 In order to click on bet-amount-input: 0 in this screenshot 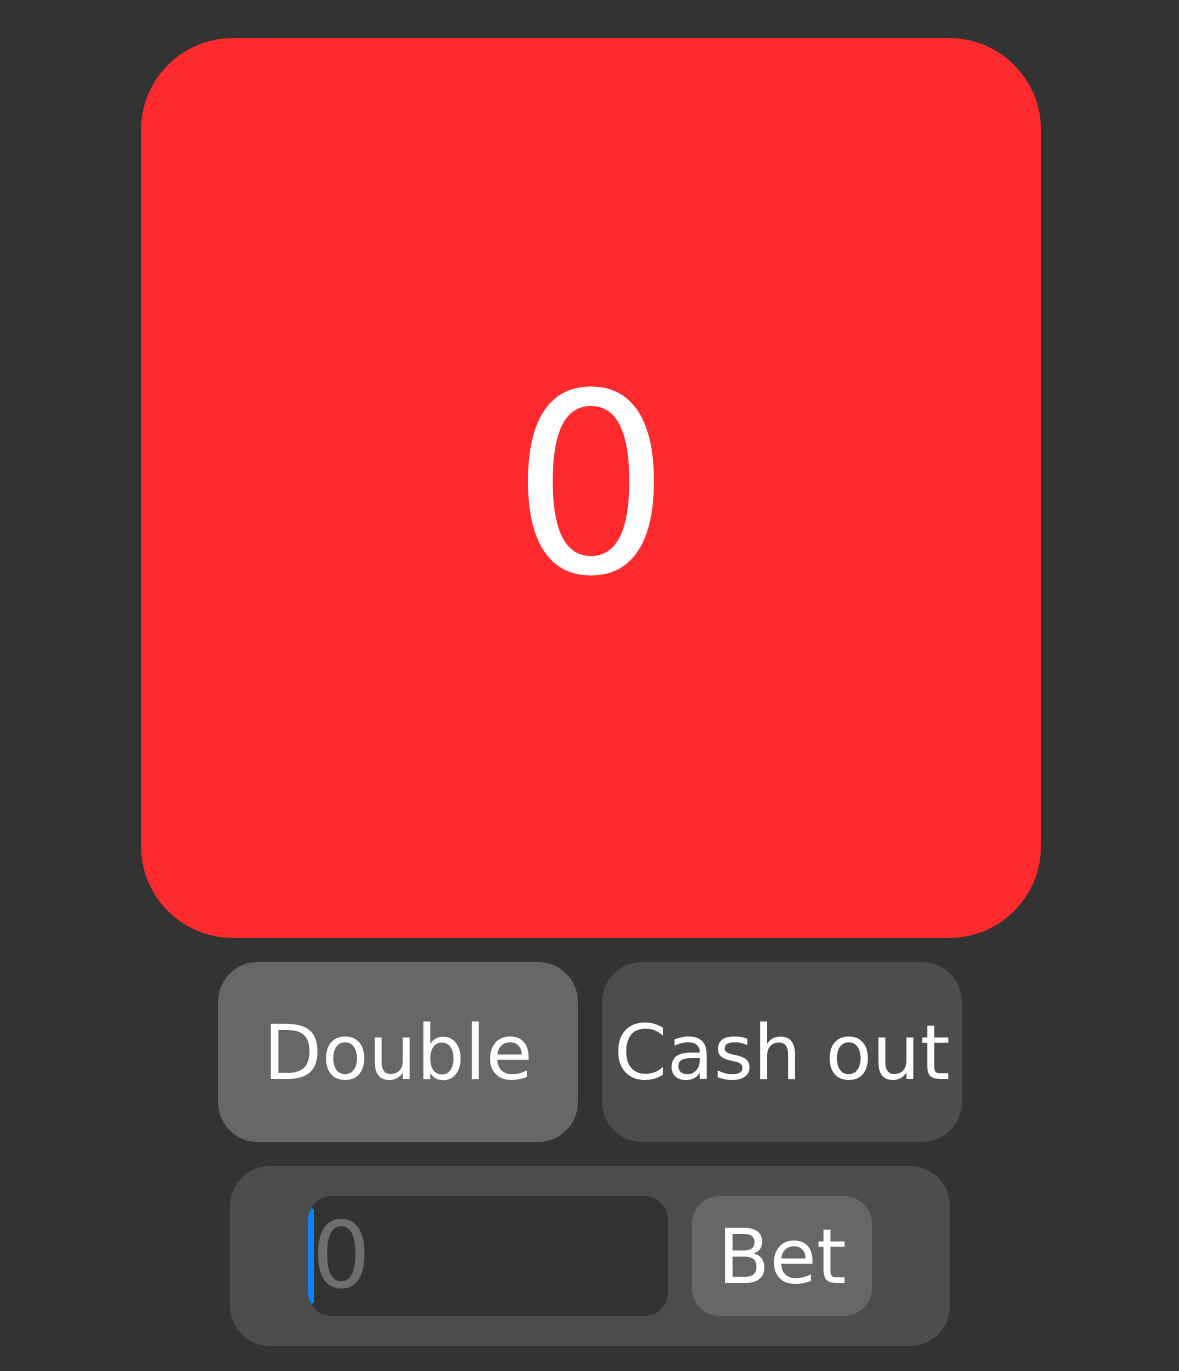, I will do `click(488, 1256)`.